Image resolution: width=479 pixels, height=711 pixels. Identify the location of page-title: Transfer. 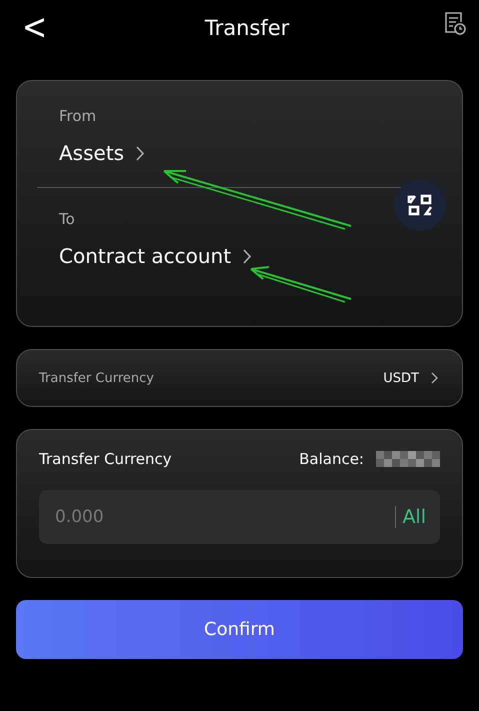
(247, 28).